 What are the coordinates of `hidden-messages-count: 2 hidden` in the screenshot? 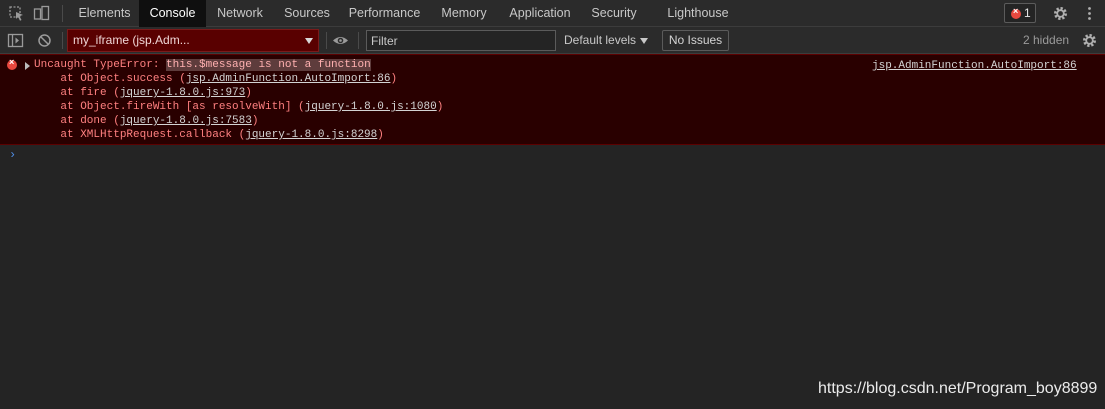 It's located at (1046, 40).